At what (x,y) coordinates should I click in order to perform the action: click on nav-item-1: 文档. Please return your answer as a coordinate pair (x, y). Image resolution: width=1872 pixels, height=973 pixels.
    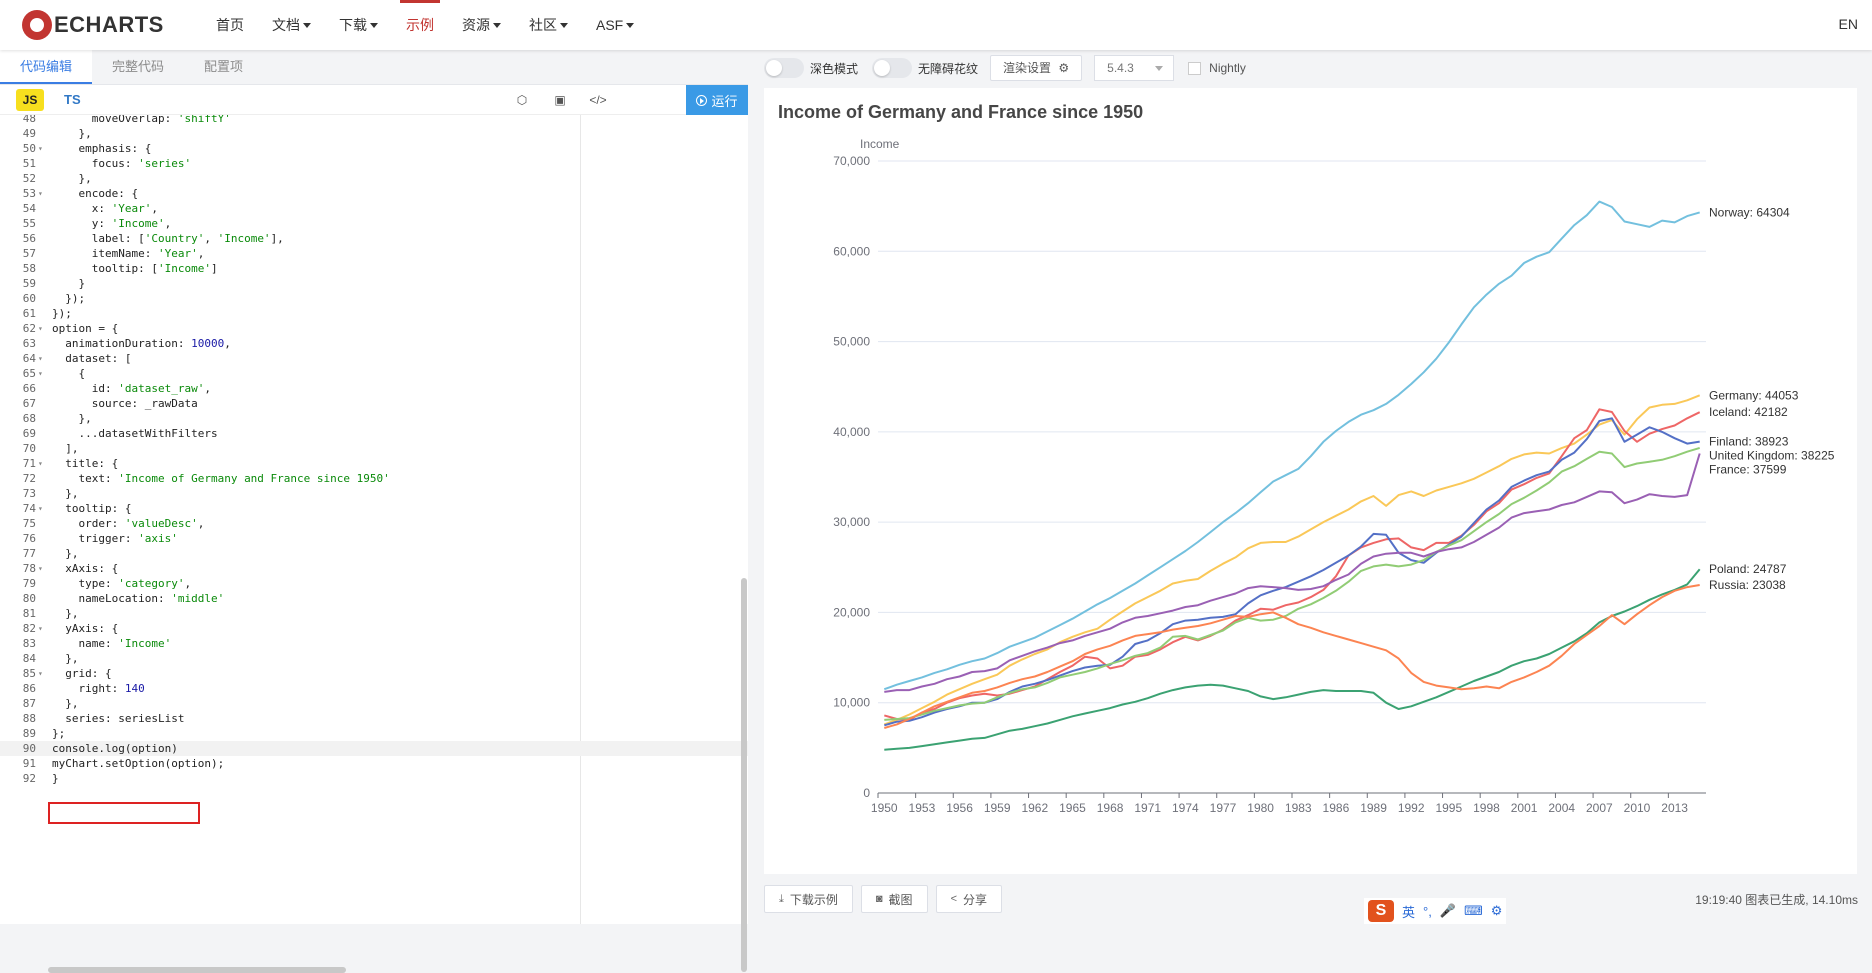
    Looking at the image, I should click on (291, 25).